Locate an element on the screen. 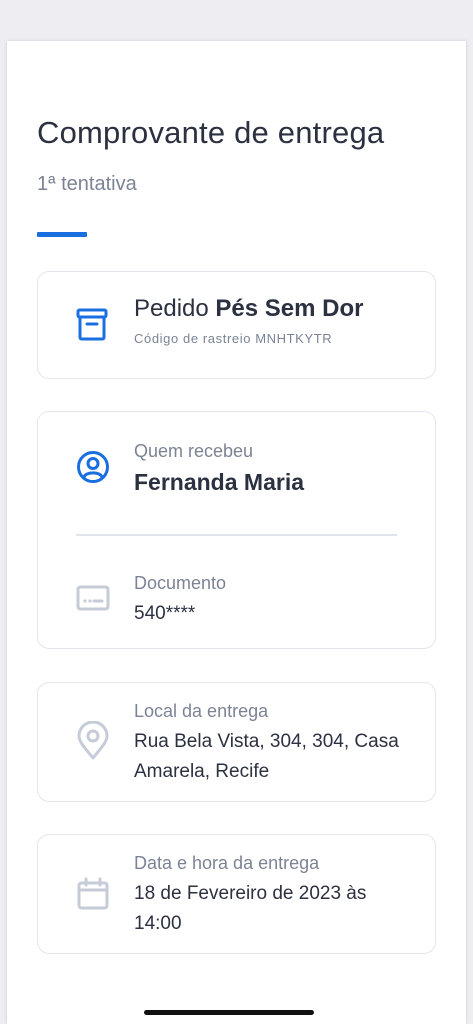 Image resolution: width=473 pixels, height=1024 pixels. order-title: Pedido Pés Sem Dor is located at coordinates (248, 309).